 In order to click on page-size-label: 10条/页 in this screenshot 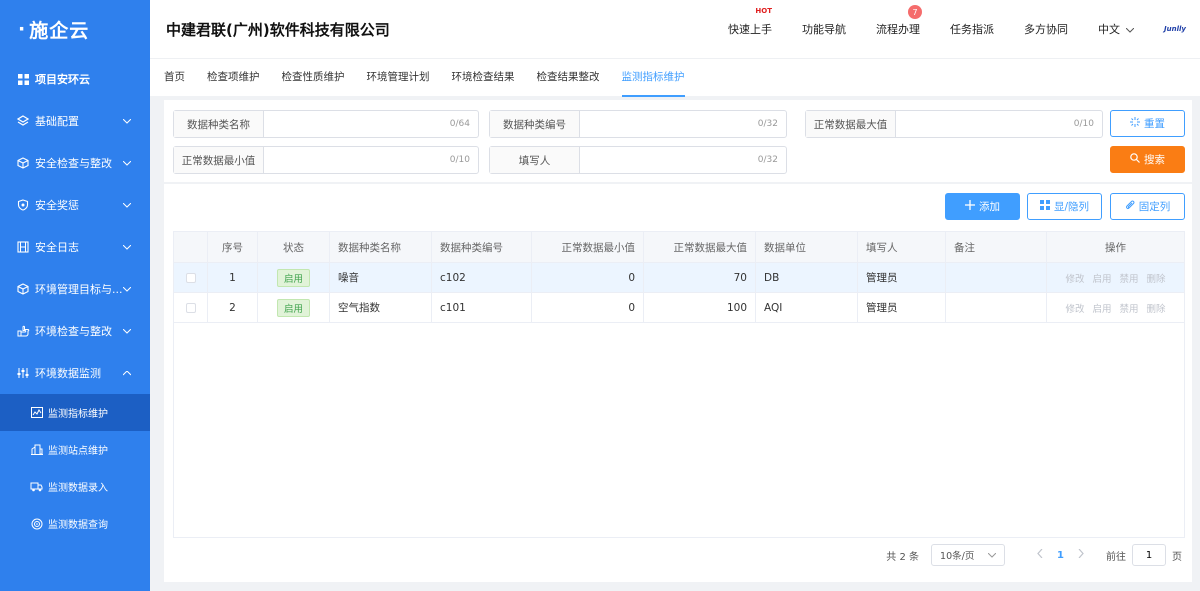, I will do `click(957, 556)`.